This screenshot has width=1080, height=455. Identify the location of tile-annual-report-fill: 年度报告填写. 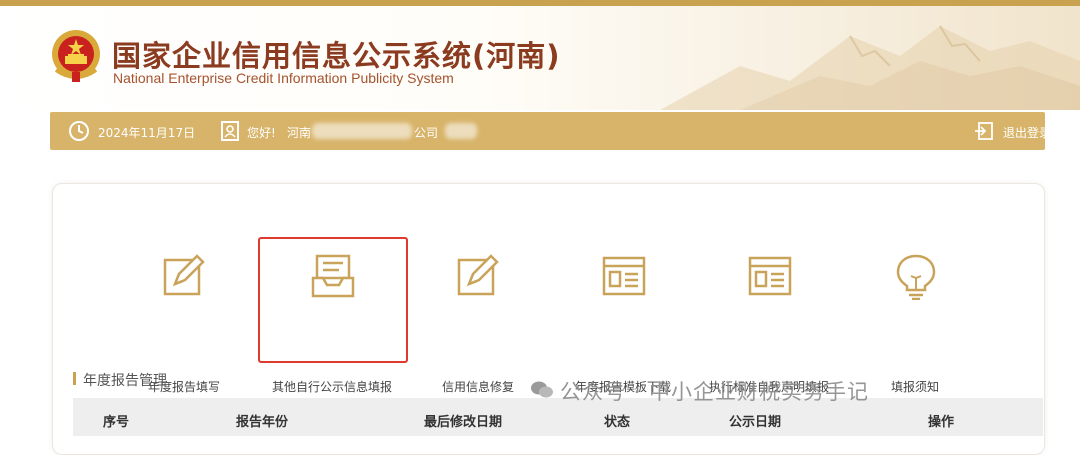
(184, 319).